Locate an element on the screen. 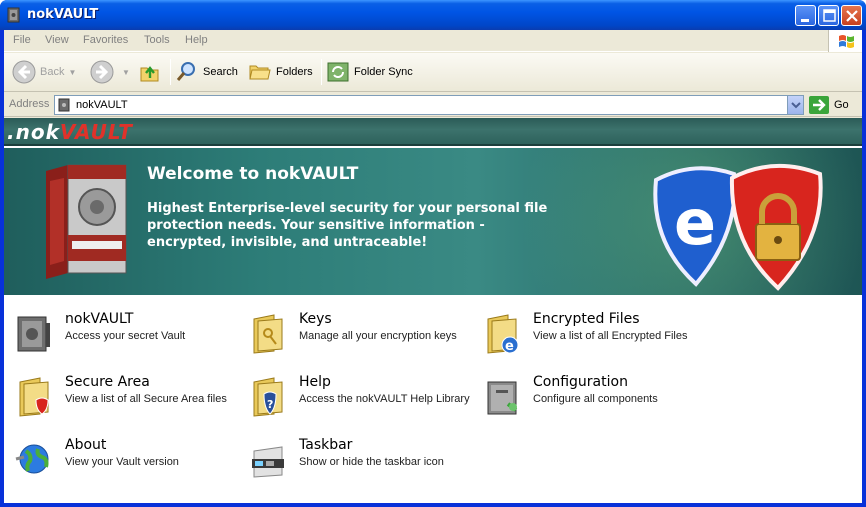  item-subtitle: View a list of all Encrypted Files is located at coordinates (610, 336).